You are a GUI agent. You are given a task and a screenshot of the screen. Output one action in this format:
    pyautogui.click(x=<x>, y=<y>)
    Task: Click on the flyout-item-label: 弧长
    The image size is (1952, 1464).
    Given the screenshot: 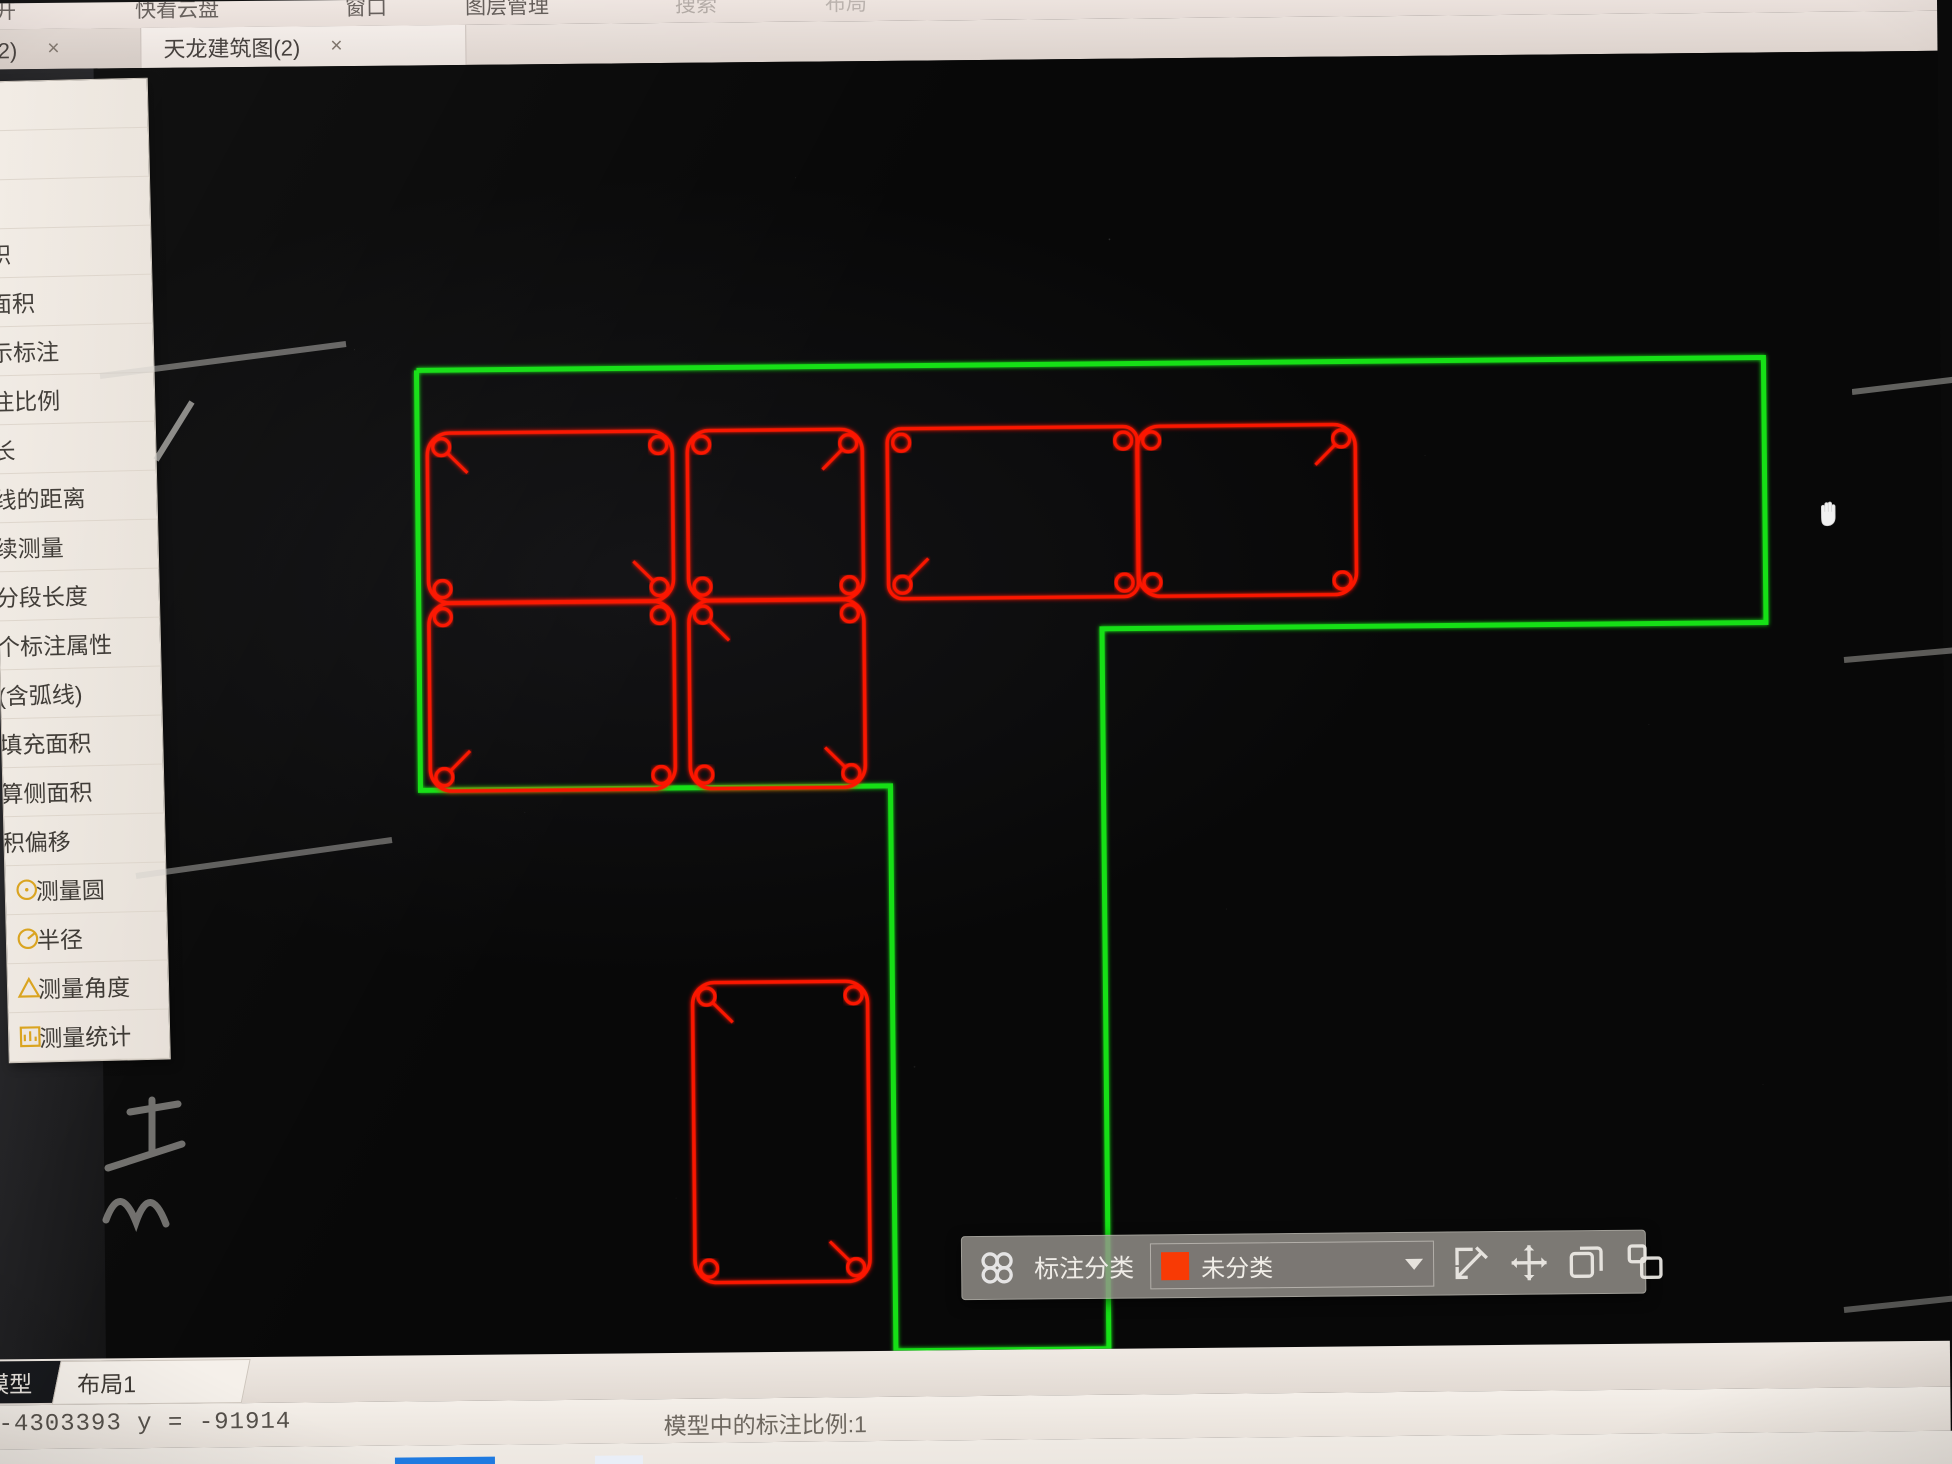 What is the action you would take?
    pyautogui.click(x=8, y=451)
    